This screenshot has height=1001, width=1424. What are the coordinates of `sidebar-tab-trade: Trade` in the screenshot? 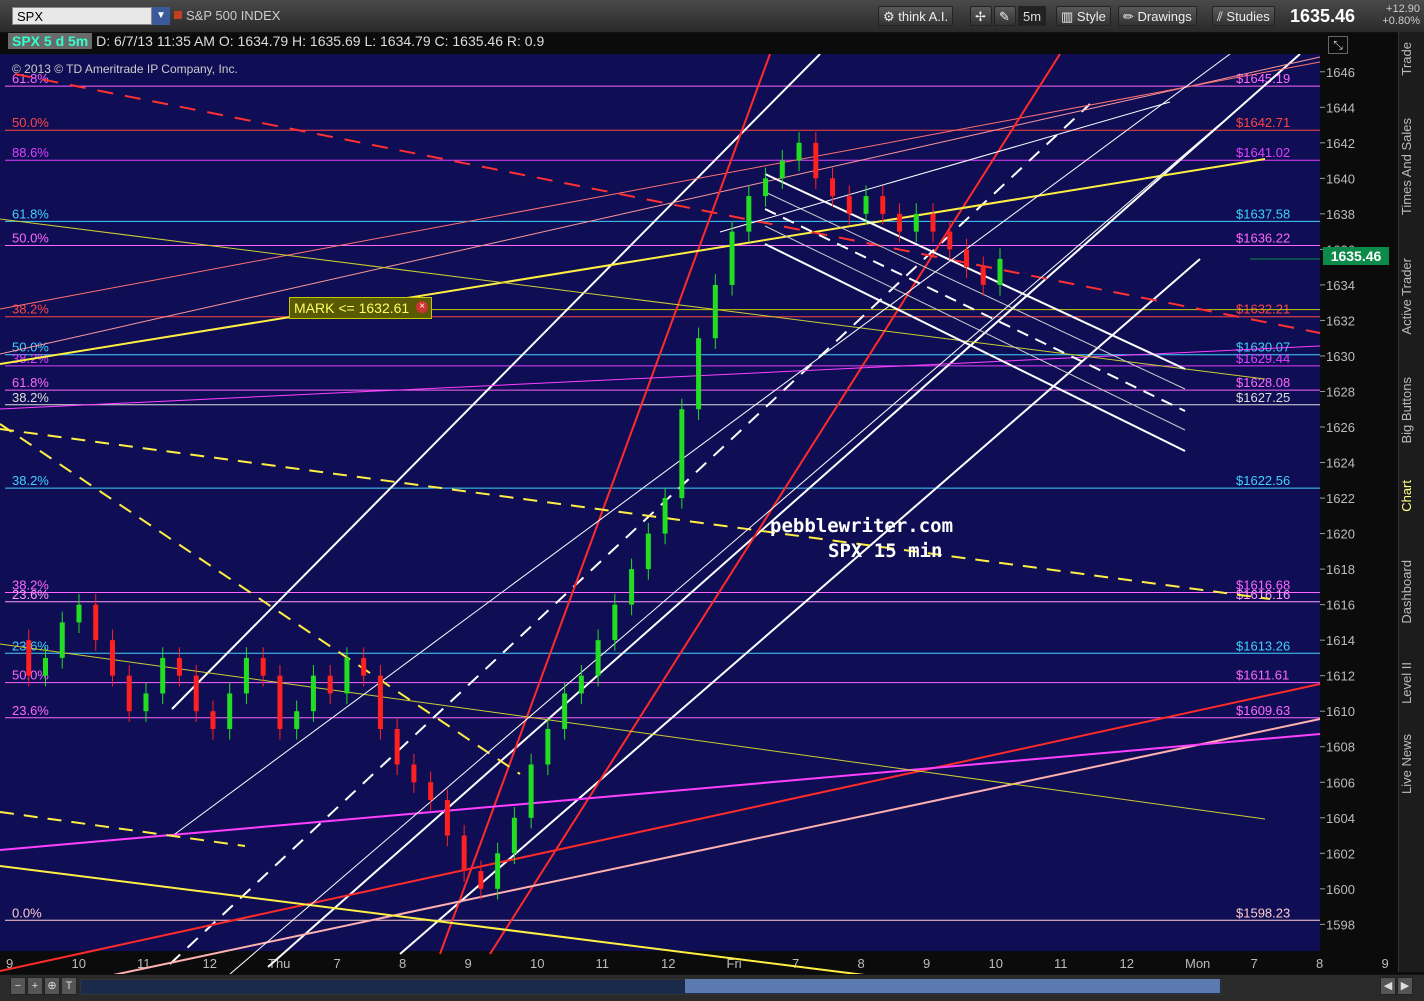 It's located at (1411, 58).